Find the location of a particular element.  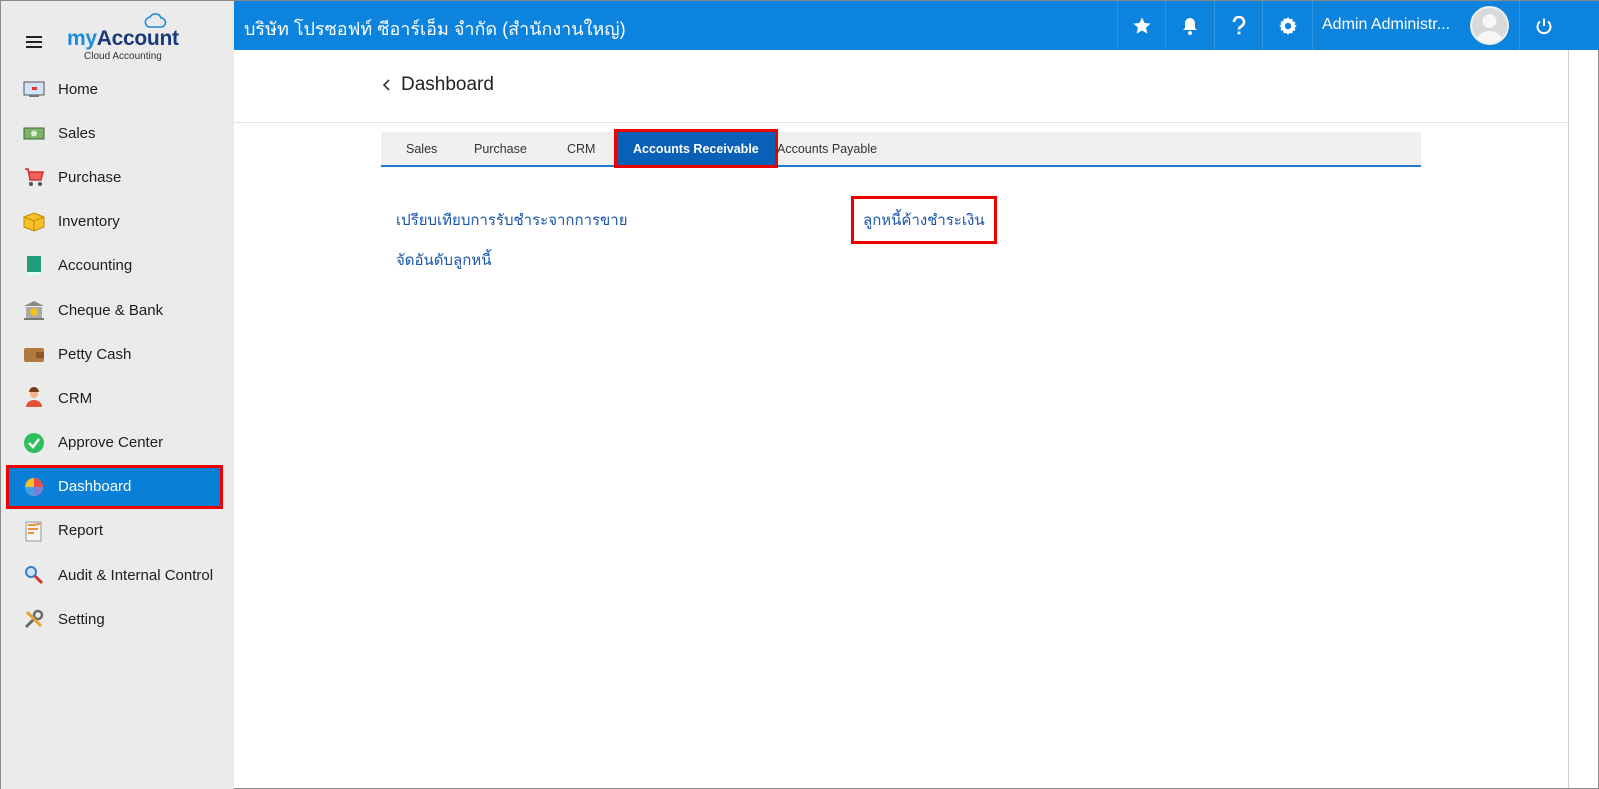

user-avatar-icon is located at coordinates (1489, 28).